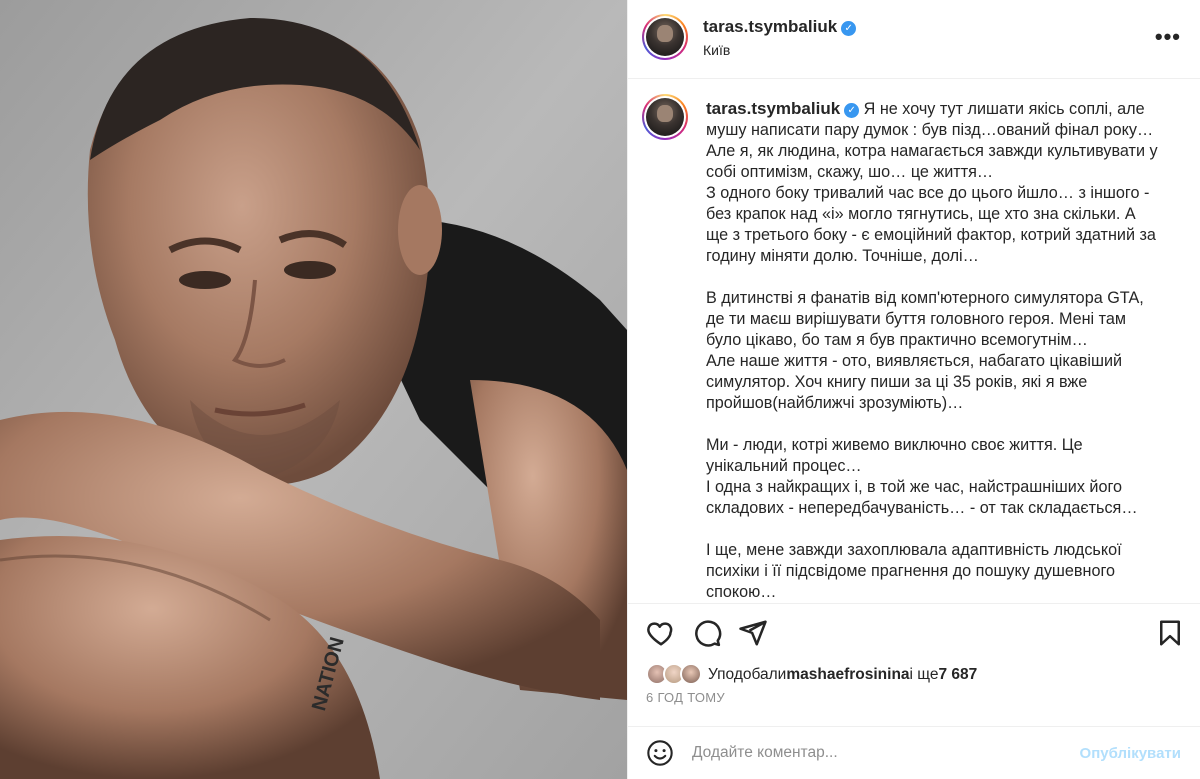 The height and width of the screenshot is (779, 1200). I want to click on heart-icon, so click(661, 633).